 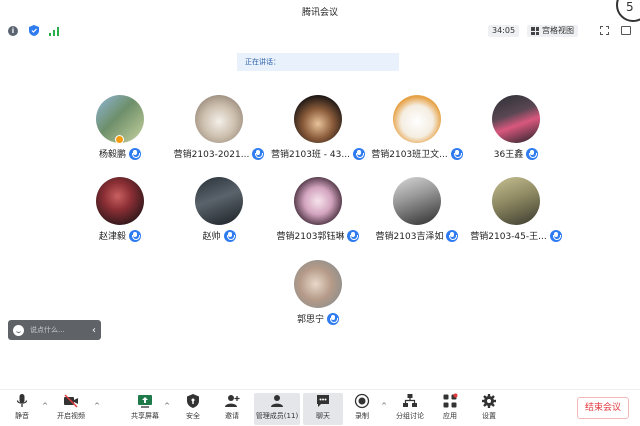 I want to click on participant-tile: 郭思宁, so click(x=318, y=298).